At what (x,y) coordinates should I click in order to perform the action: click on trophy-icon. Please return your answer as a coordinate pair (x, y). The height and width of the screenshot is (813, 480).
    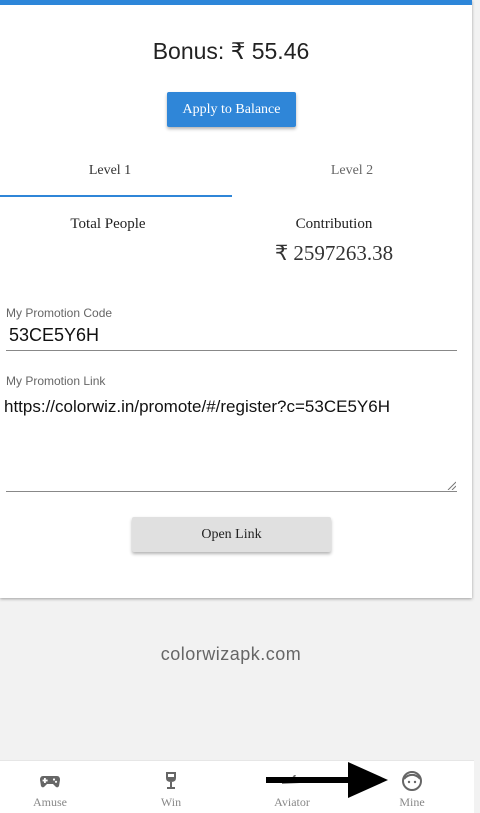
    Looking at the image, I should click on (171, 781).